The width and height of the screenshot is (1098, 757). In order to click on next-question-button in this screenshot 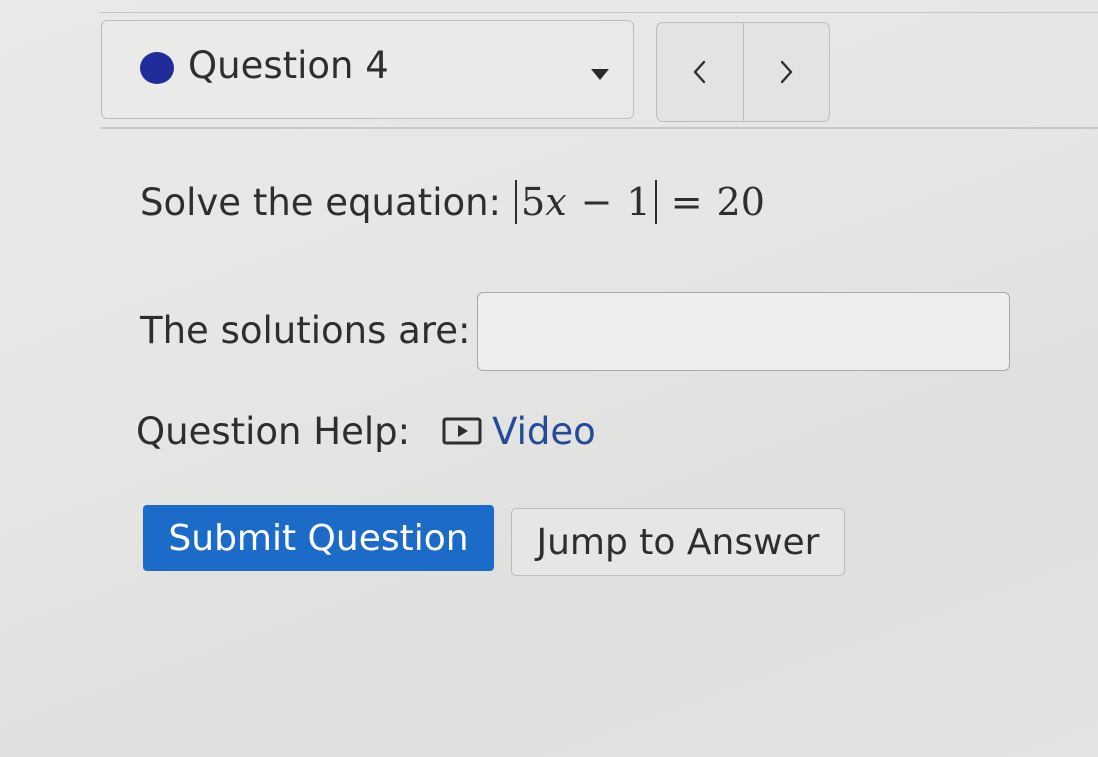, I will do `click(786, 72)`.